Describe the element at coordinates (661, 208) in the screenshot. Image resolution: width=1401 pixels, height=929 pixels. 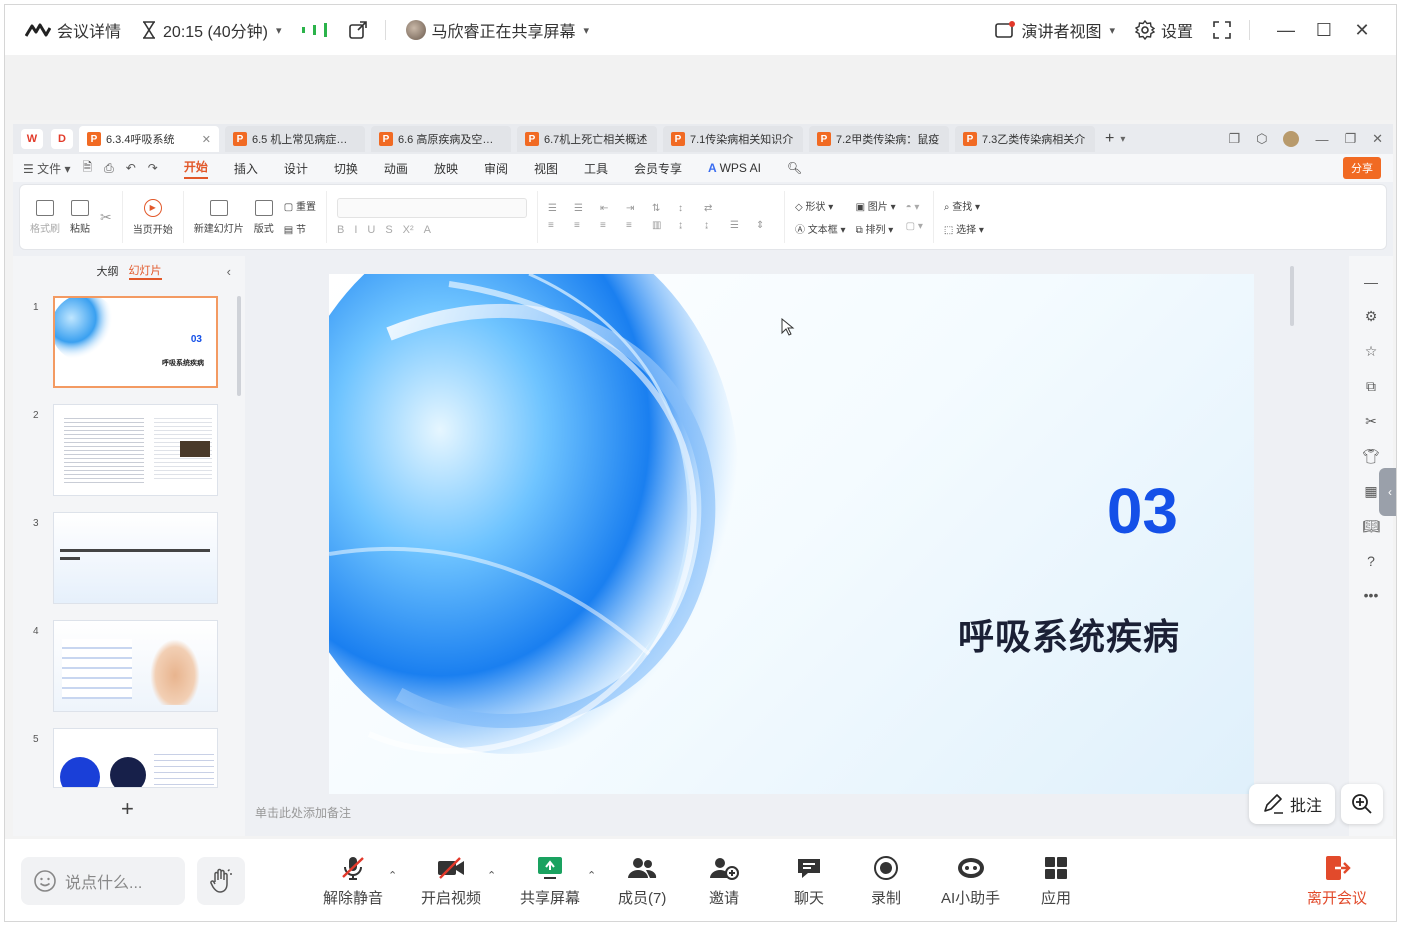
I see `text-direction-icon: ⇅` at that location.